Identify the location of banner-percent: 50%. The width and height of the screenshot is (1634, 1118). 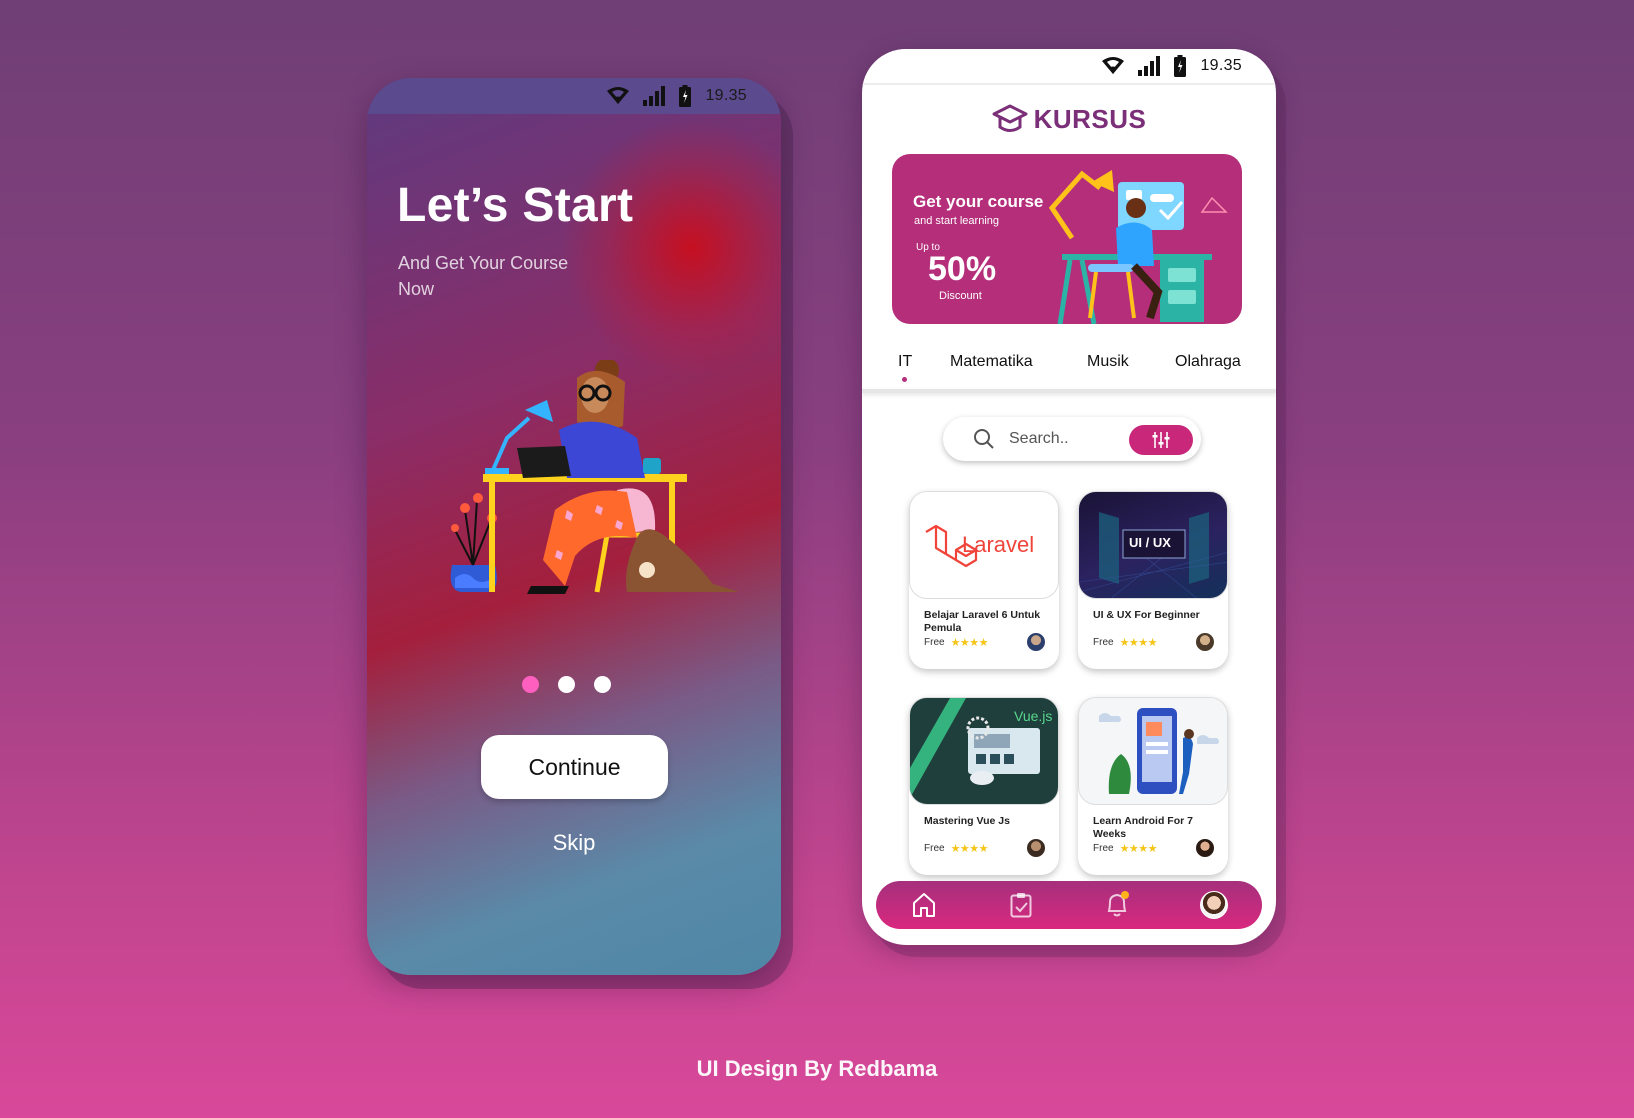
(962, 269).